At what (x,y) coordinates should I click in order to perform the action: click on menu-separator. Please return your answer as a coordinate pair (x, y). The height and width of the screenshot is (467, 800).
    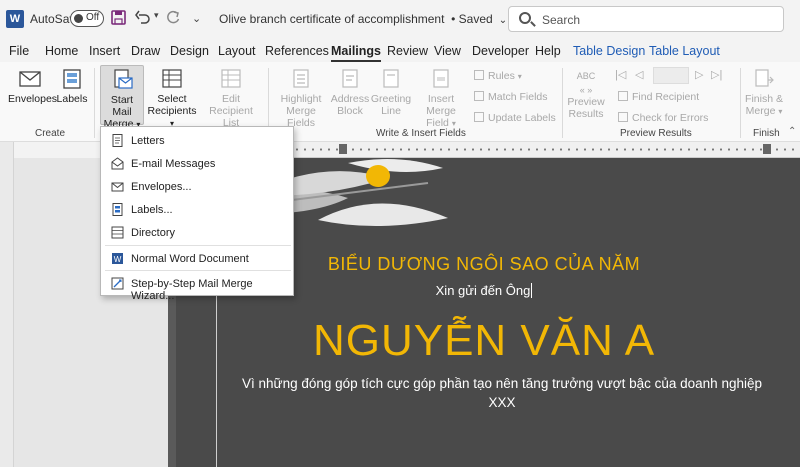
    Looking at the image, I should click on (198, 245).